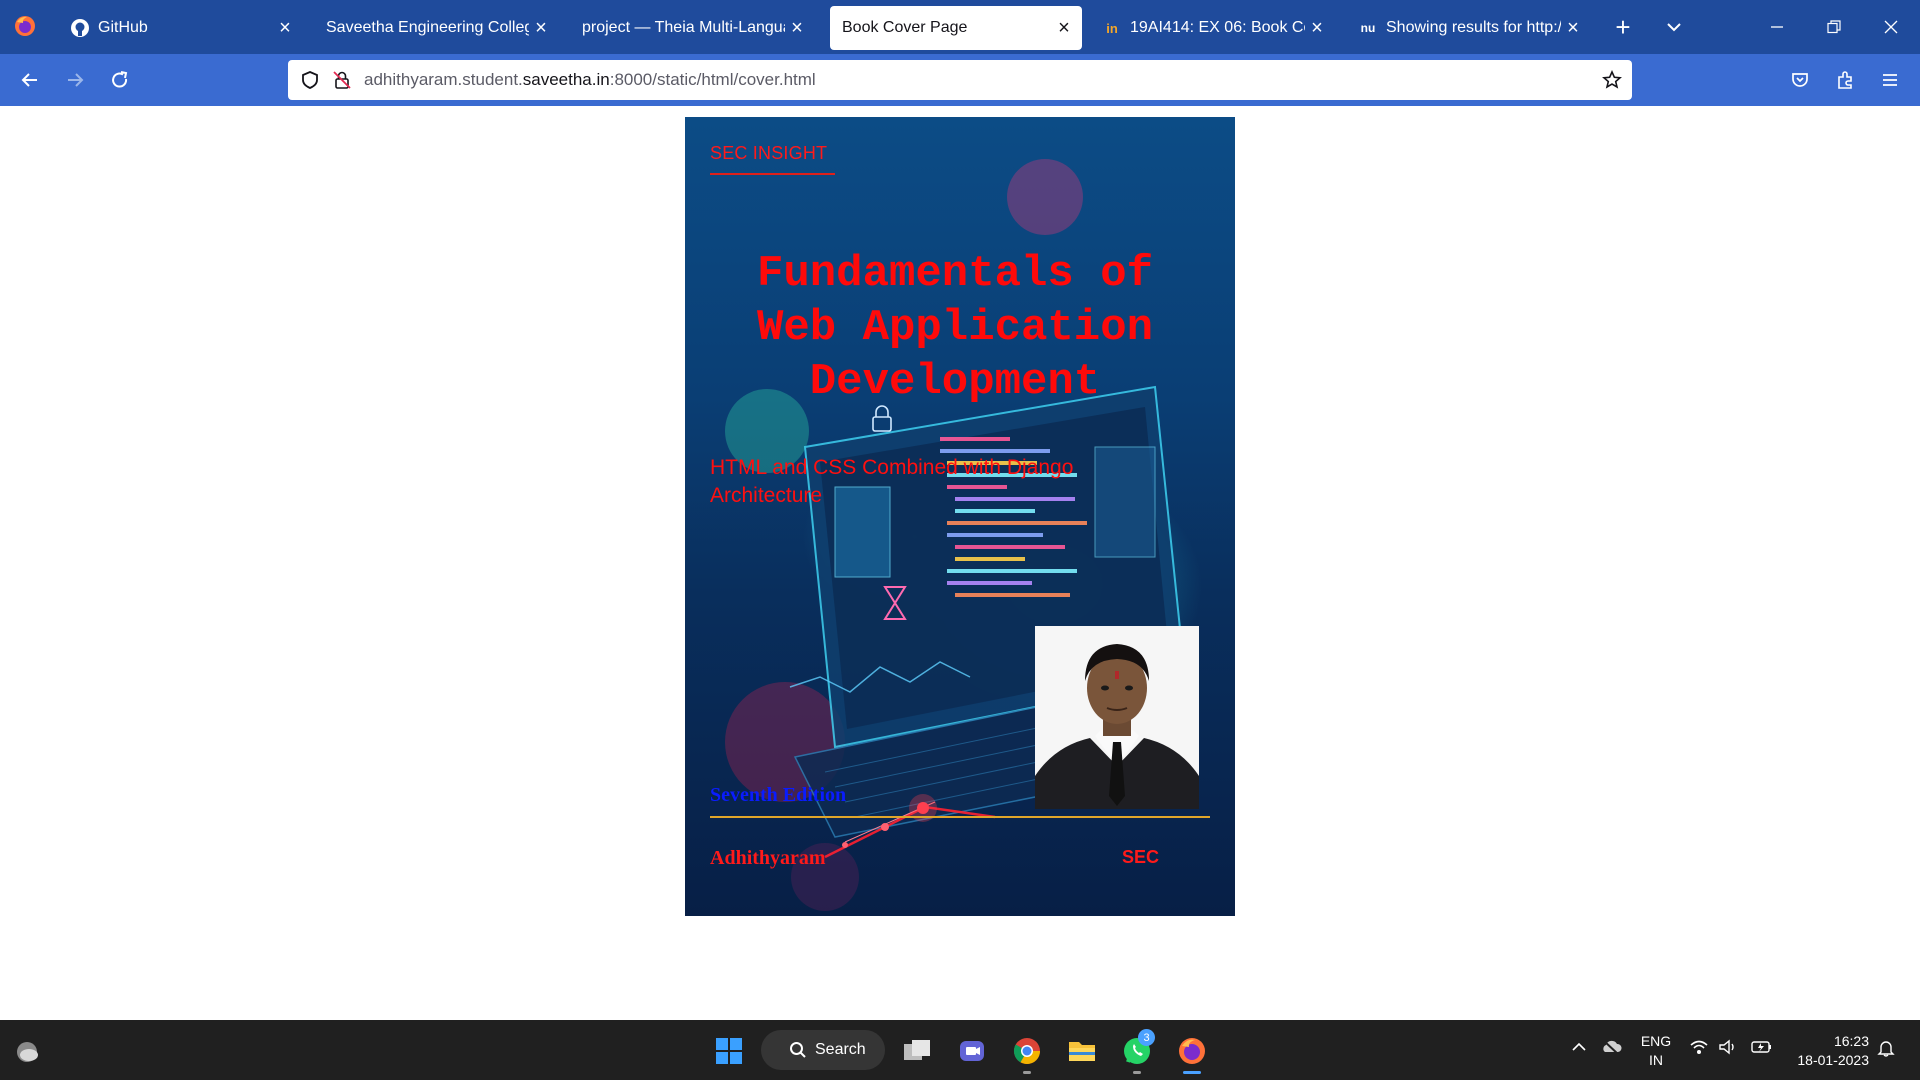 The image size is (1920, 1080). What do you see at coordinates (1674, 27) in the screenshot?
I see `list-tabs-icon` at bounding box center [1674, 27].